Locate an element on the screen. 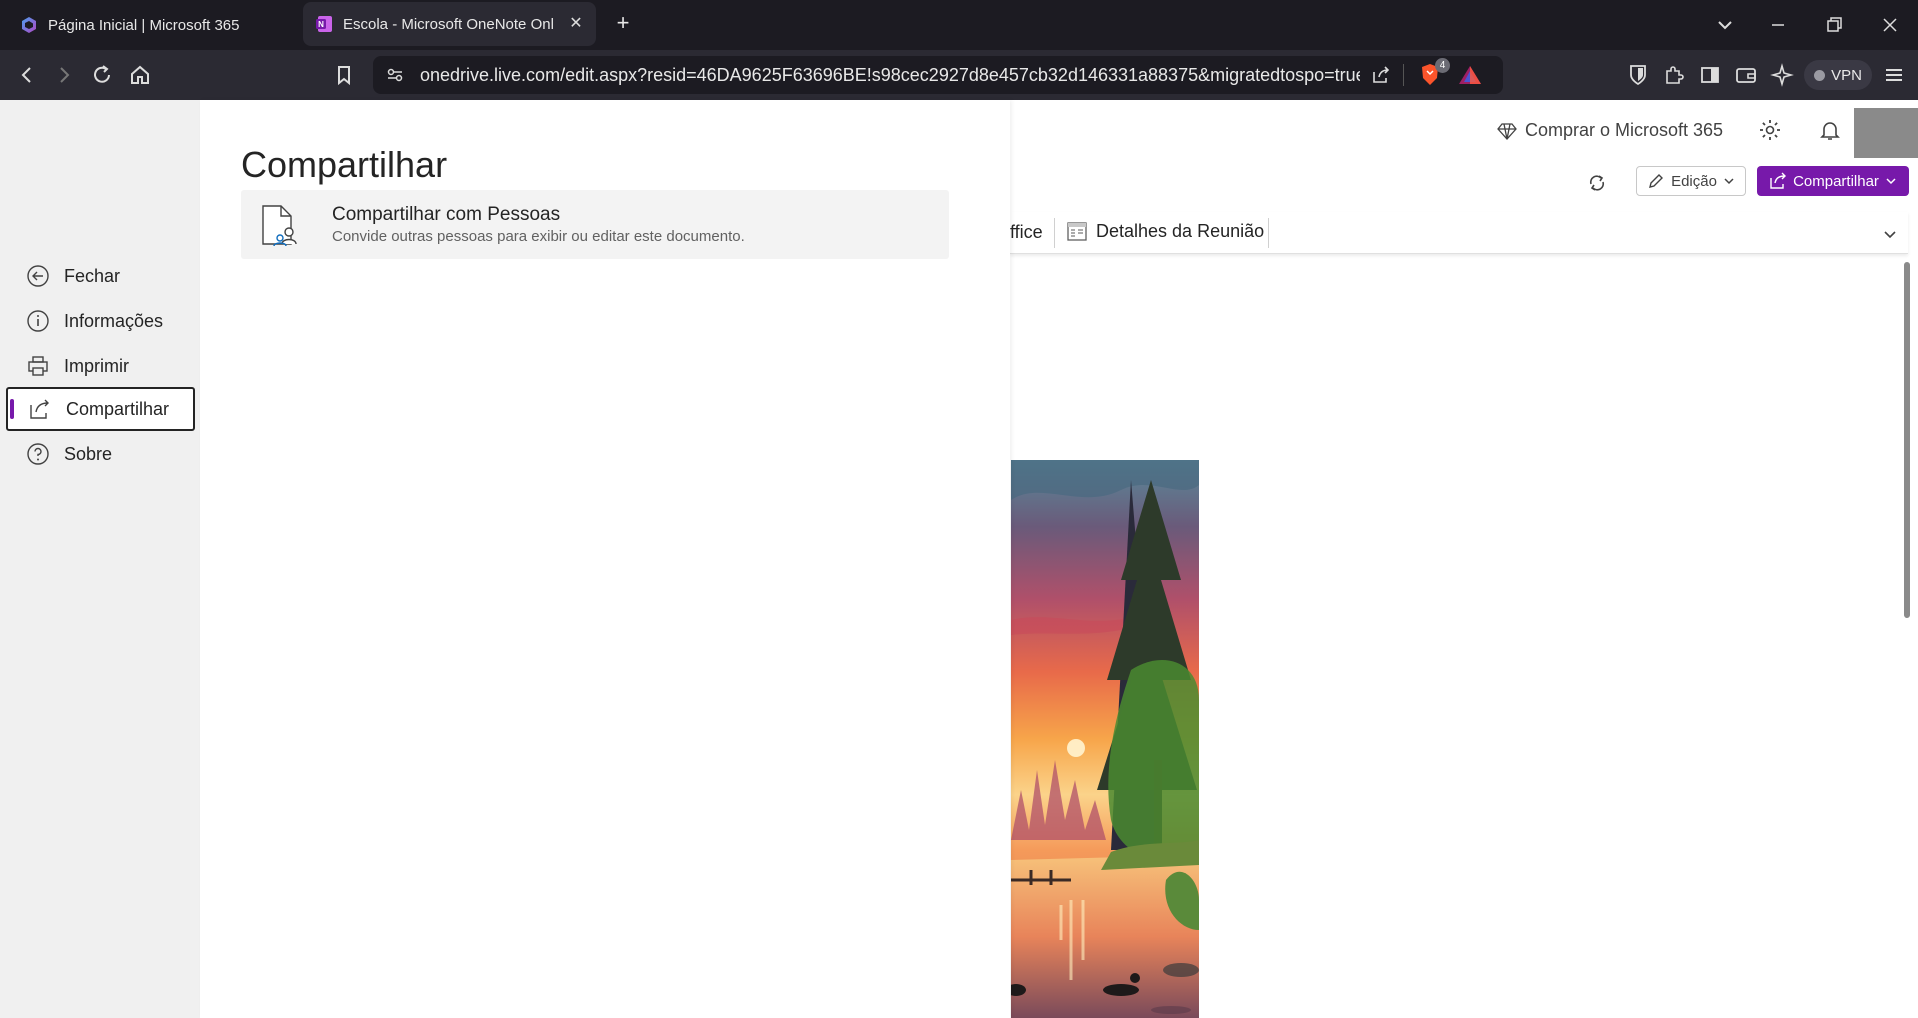 The image size is (1918, 1018). buy-label: Comprar o Microsoft 365 is located at coordinates (1624, 130).